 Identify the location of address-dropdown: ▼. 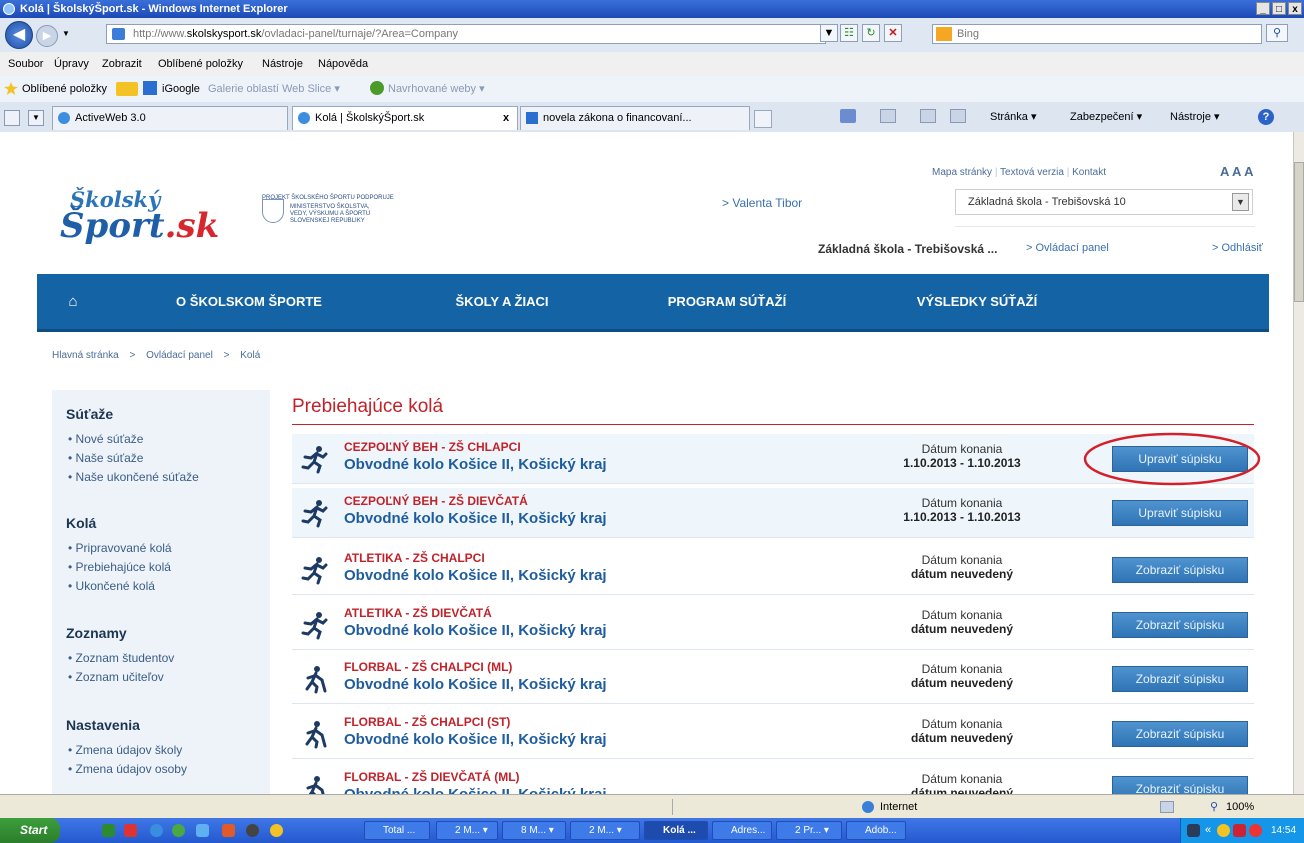
(829, 33).